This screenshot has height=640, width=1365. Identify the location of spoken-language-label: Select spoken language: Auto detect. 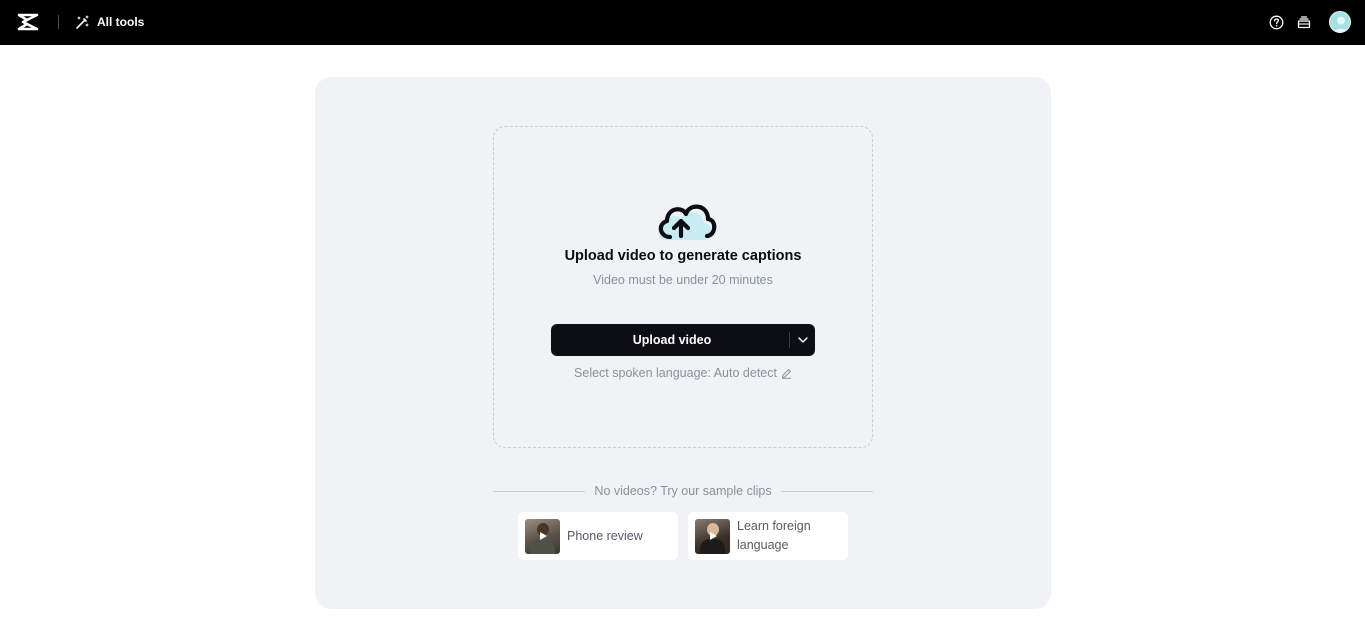
(675, 373).